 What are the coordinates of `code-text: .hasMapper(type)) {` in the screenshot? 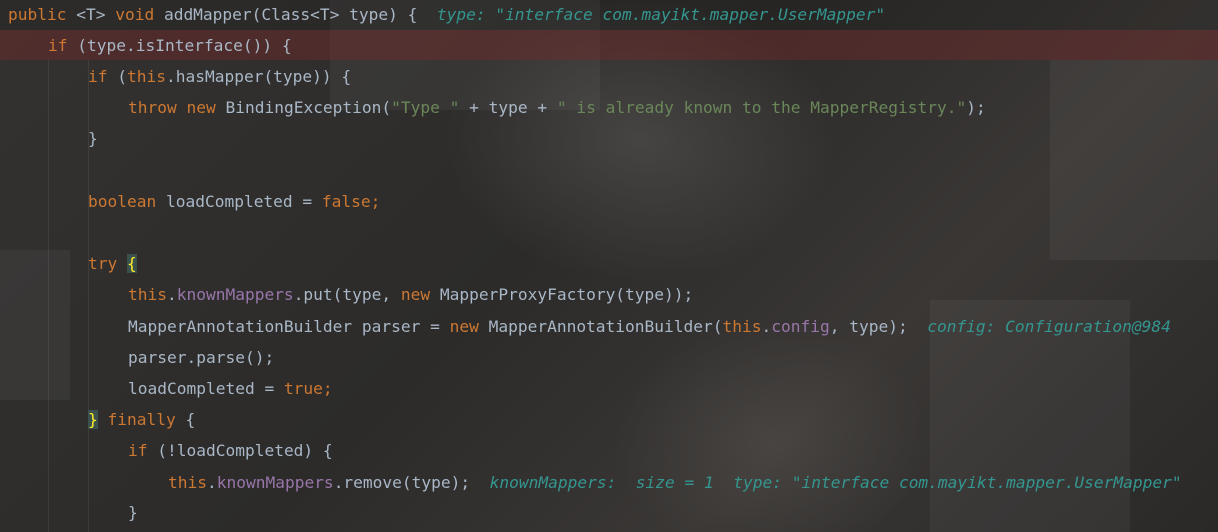 It's located at (258, 76).